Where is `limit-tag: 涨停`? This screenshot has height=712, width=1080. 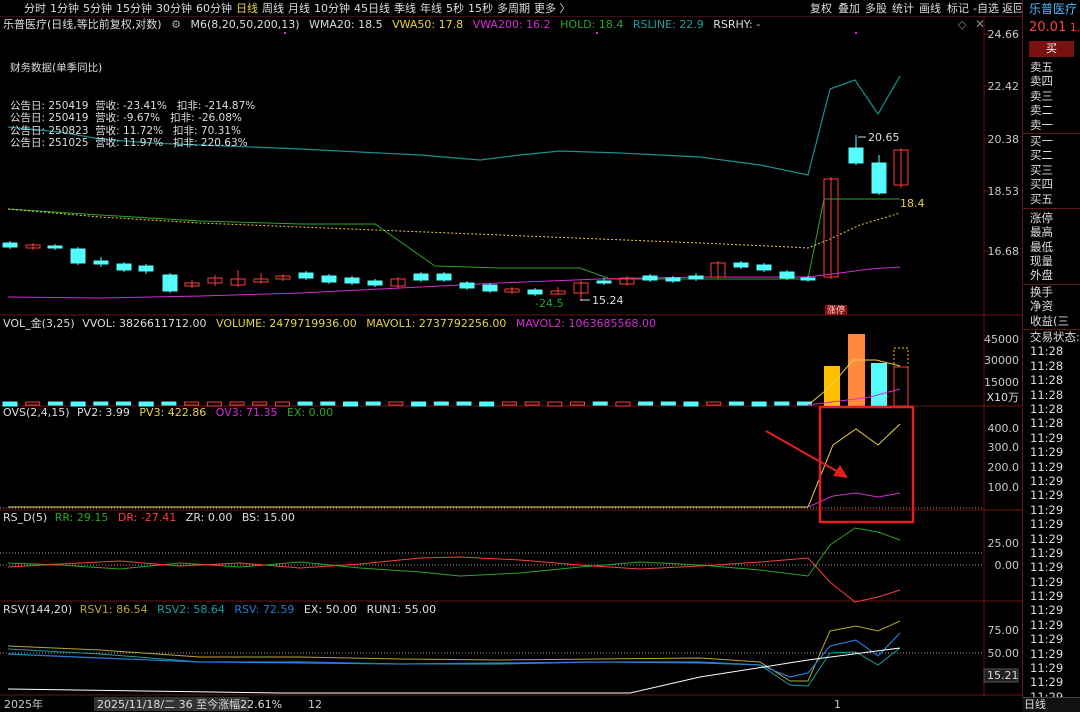
limit-tag: 涨停 is located at coordinates (836, 310).